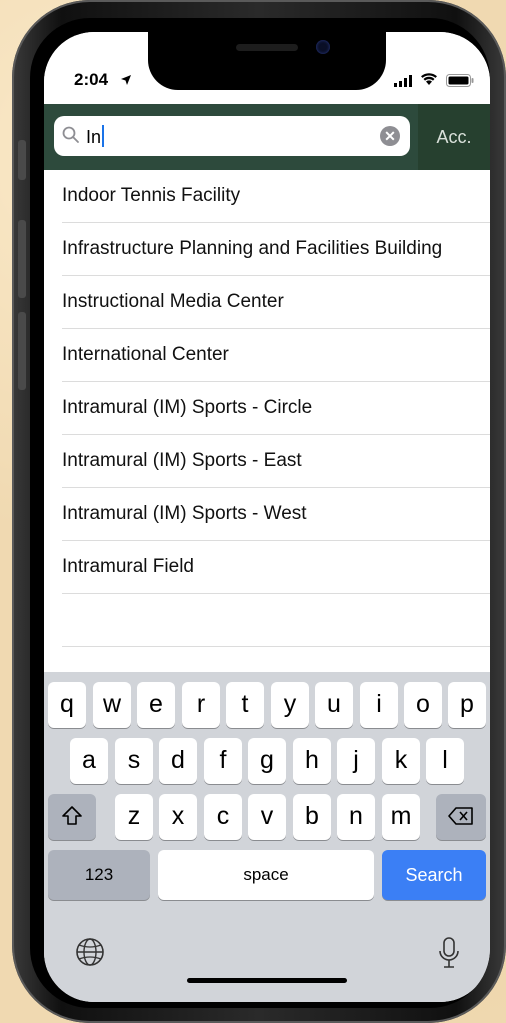 Image resolution: width=506 pixels, height=1023 pixels. I want to click on key-k: k, so click(401, 761).